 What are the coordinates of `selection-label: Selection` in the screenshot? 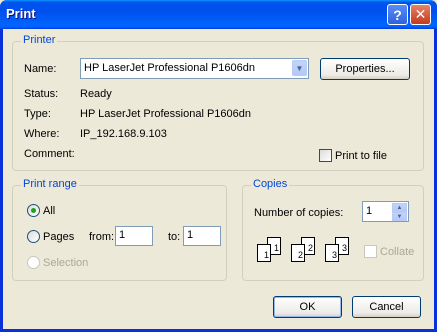 It's located at (65, 263).